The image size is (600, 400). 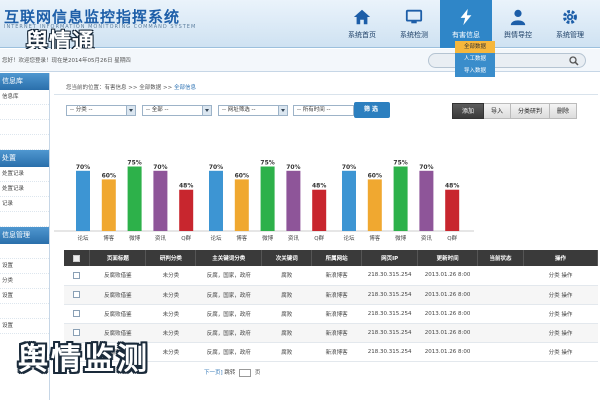 What do you see at coordinates (507, 60) in the screenshot?
I see `search-input` at bounding box center [507, 60].